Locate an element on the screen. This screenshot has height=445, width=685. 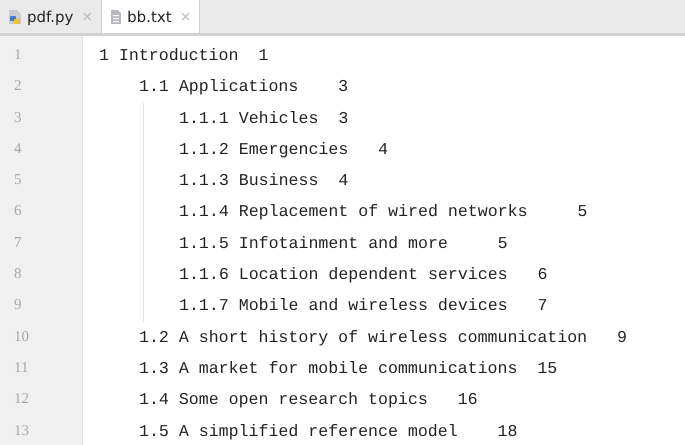
code-line: 1.1 Applications 3 is located at coordinates (243, 86).